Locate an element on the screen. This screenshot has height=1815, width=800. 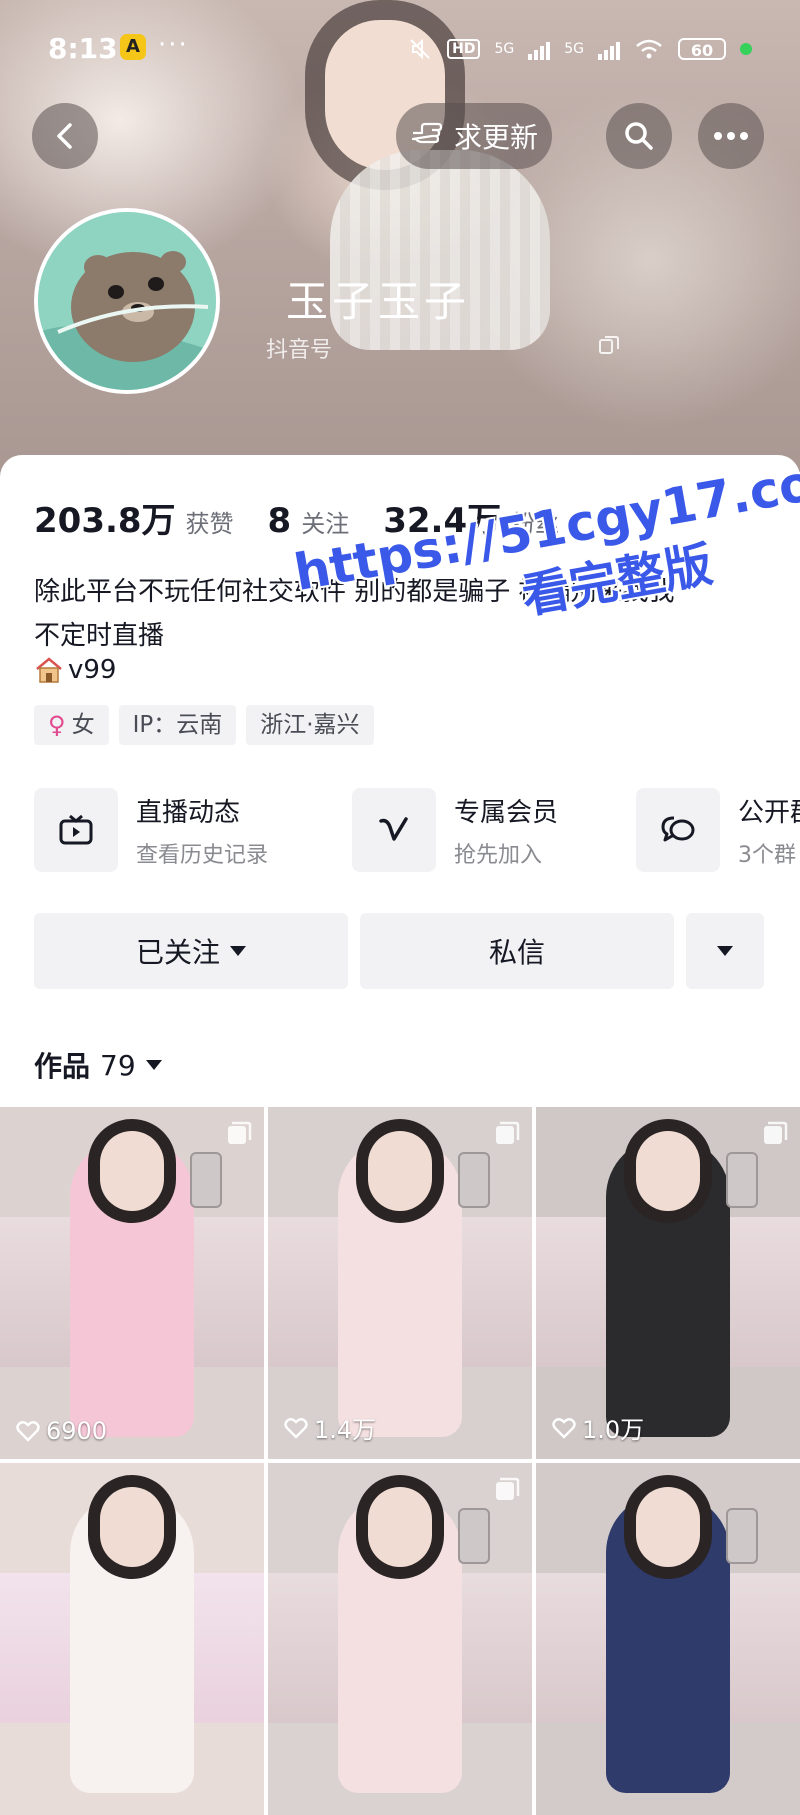
likes-label: 获赞 is located at coordinates (209, 524).